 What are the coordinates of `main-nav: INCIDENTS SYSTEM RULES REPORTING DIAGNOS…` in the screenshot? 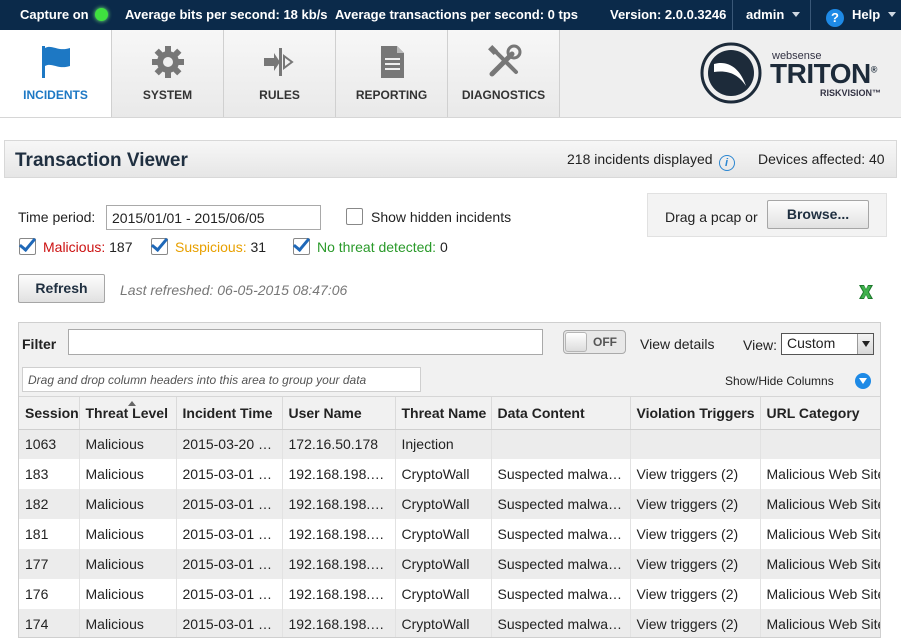 It's located at (450, 74).